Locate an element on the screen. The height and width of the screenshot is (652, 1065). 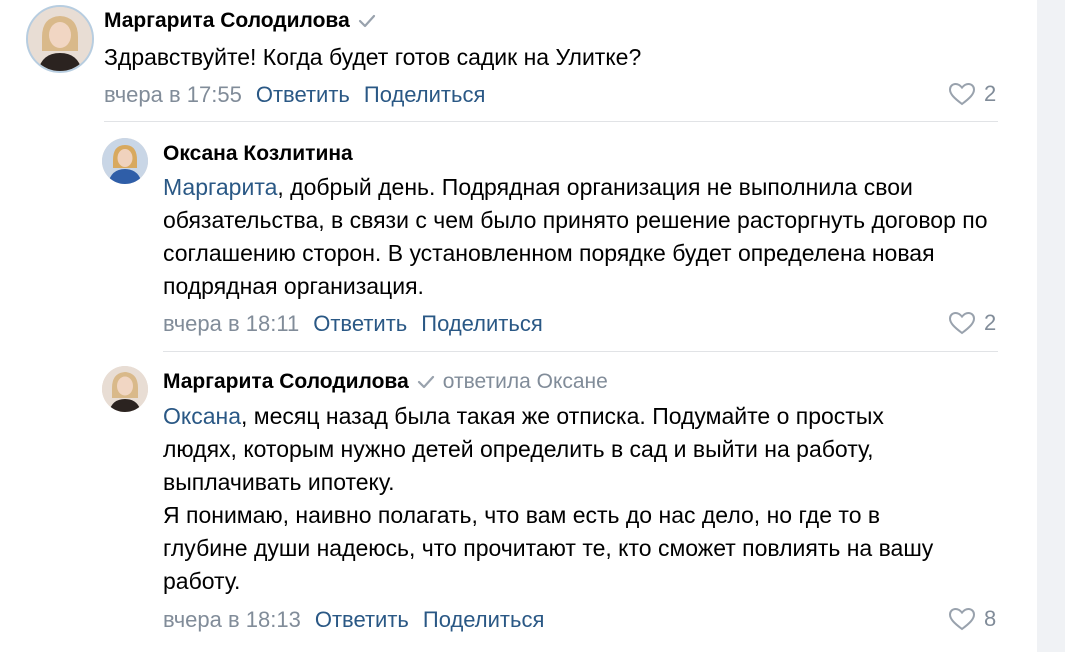
comment-author: Оксана Козлитина is located at coordinates (258, 154).